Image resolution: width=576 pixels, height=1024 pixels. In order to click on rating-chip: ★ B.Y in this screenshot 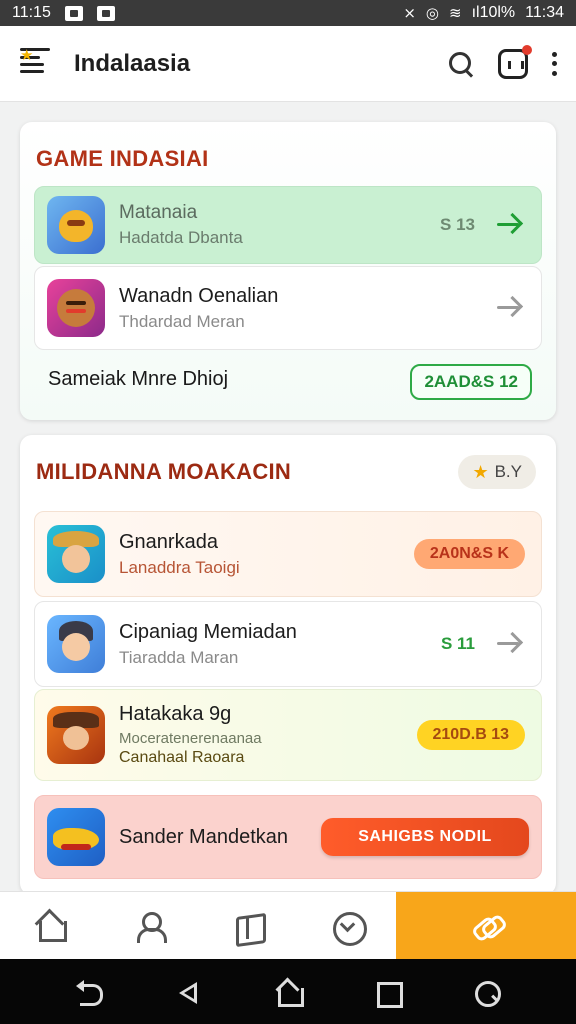, I will do `click(497, 472)`.